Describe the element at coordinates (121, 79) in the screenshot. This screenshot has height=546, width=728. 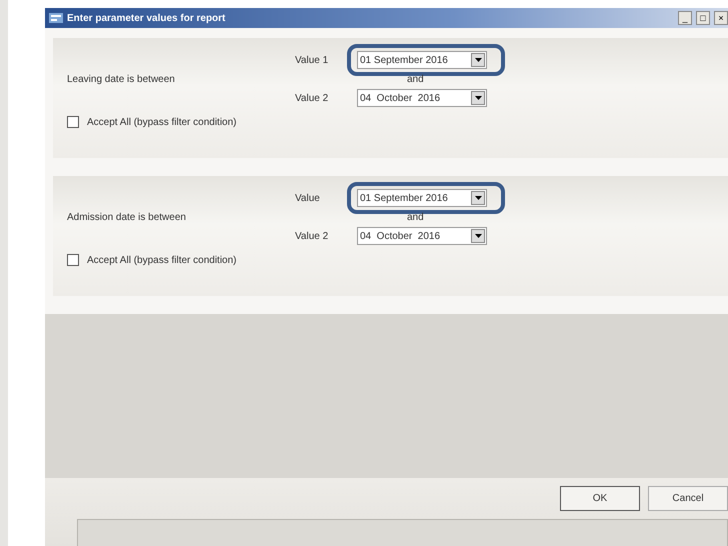
I see `filter-label: Leaving date is between` at that location.